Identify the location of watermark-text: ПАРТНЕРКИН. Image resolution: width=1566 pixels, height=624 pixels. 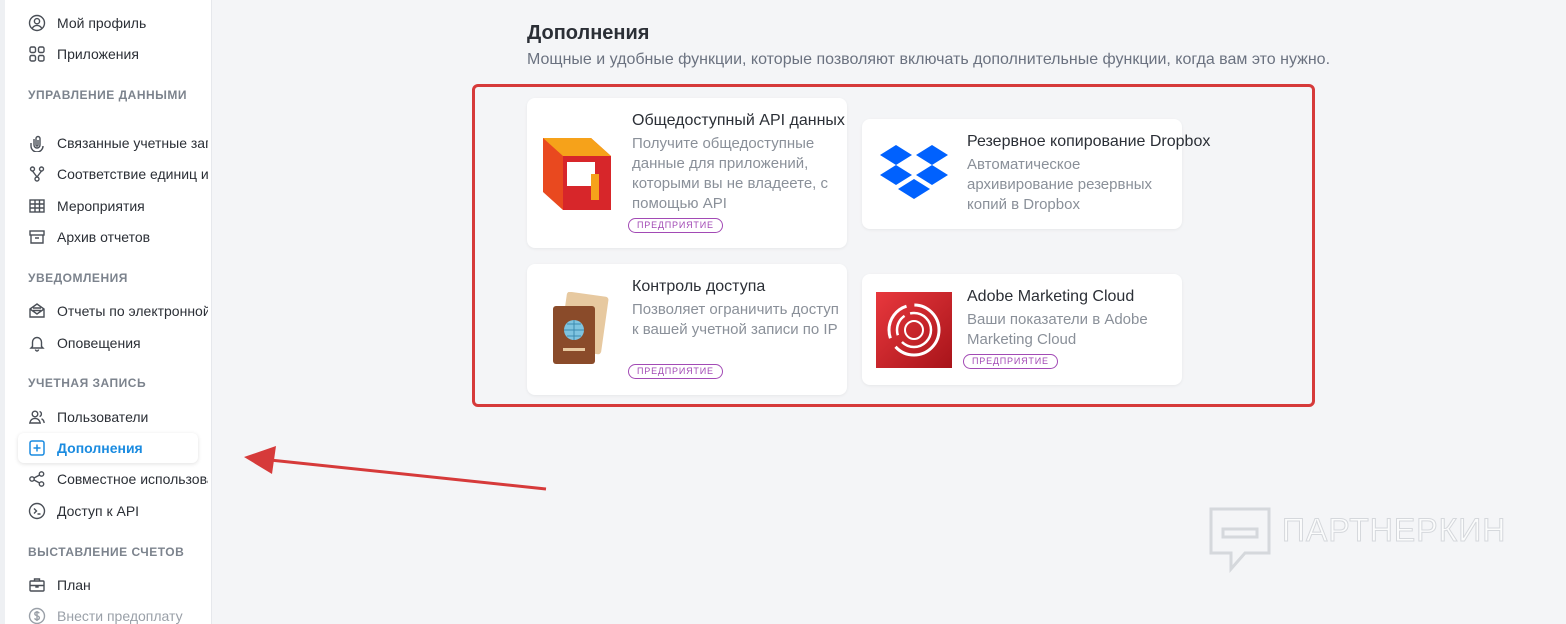
(1394, 530).